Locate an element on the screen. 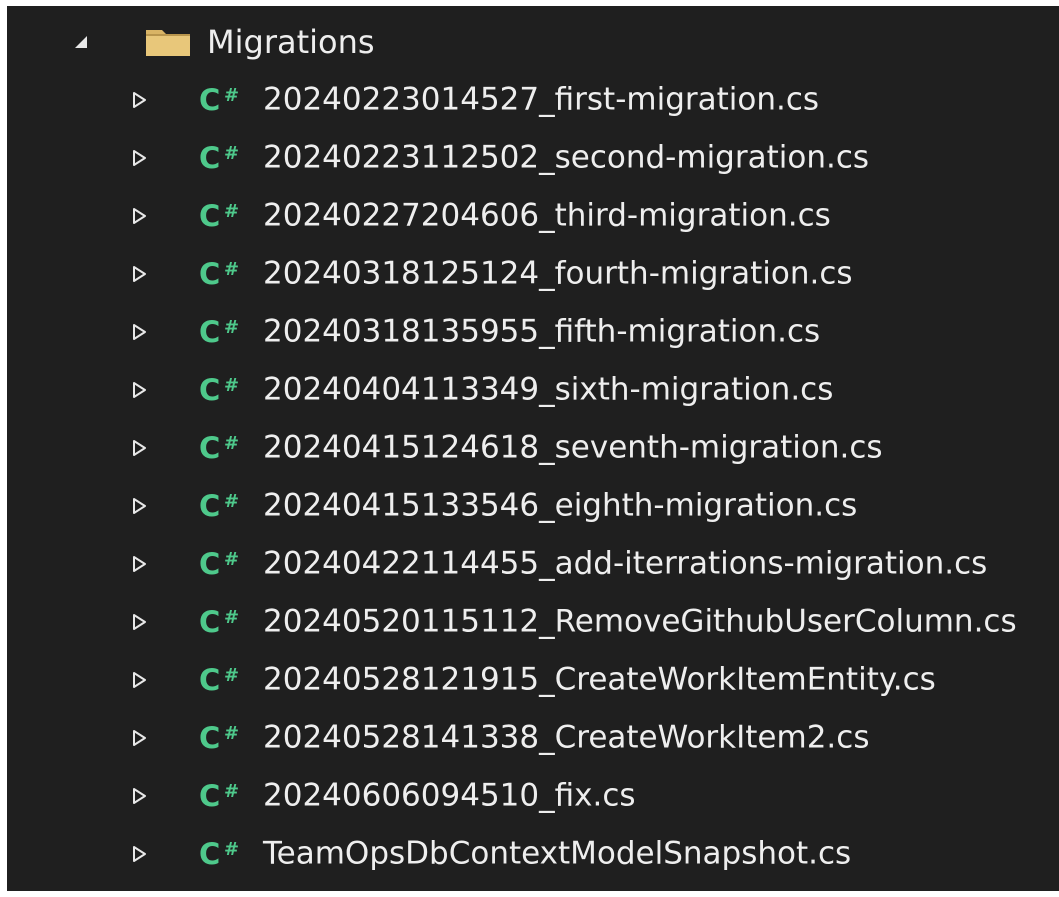 The width and height of the screenshot is (1059, 897). migration-file-row: C #20240528121915_CreateWorkItemEntity.cs is located at coordinates (533, 680).